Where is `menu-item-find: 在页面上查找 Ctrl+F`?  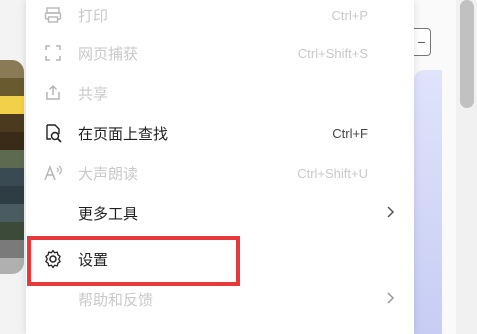
menu-item-find: 在页面上查找 Ctrl+F is located at coordinates (220, 133).